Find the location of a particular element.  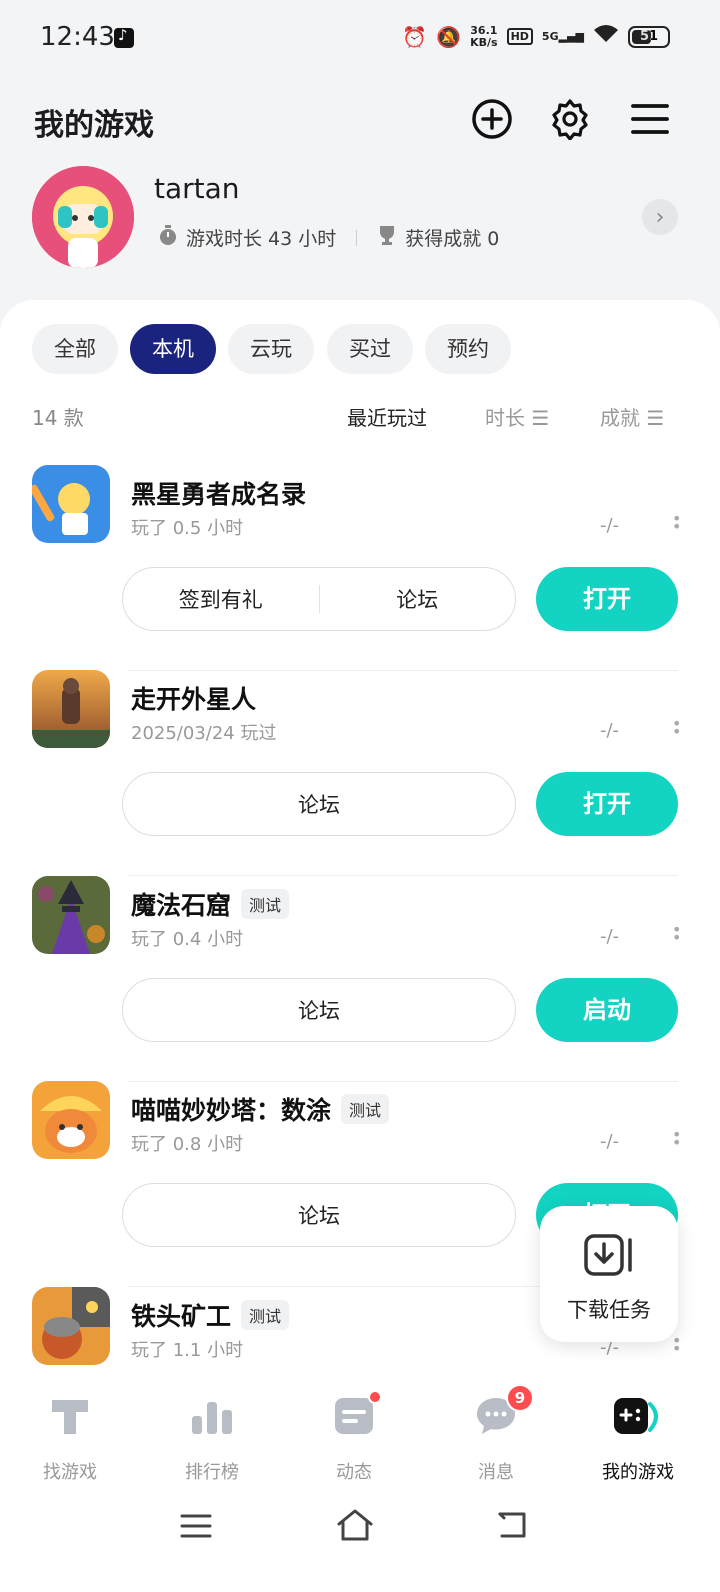

nav-feed: 动态 is located at coordinates (354, 1437).